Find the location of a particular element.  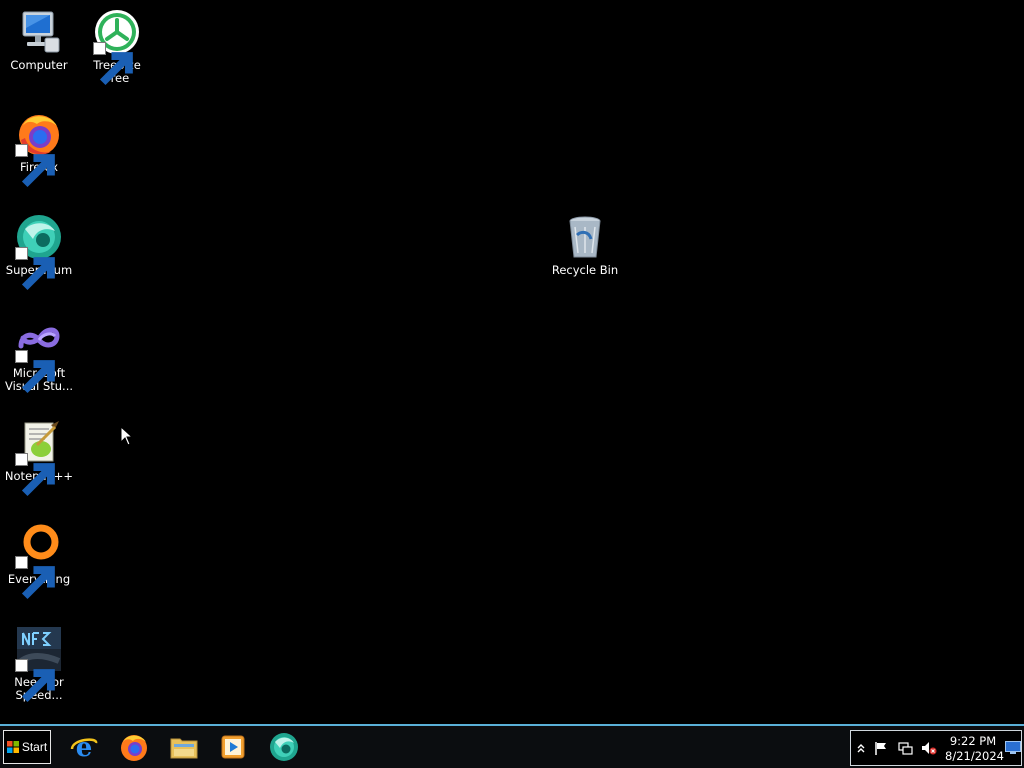

desktop-icon-treesize: TreeSize Free is located at coordinates (117, 47).